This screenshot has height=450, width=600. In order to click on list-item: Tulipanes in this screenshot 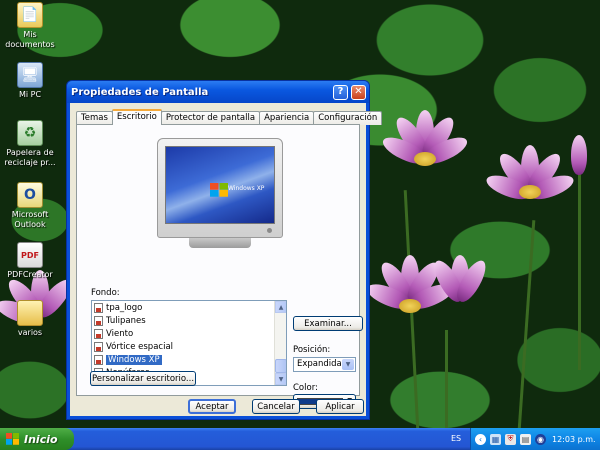, I will do `click(189, 320)`.